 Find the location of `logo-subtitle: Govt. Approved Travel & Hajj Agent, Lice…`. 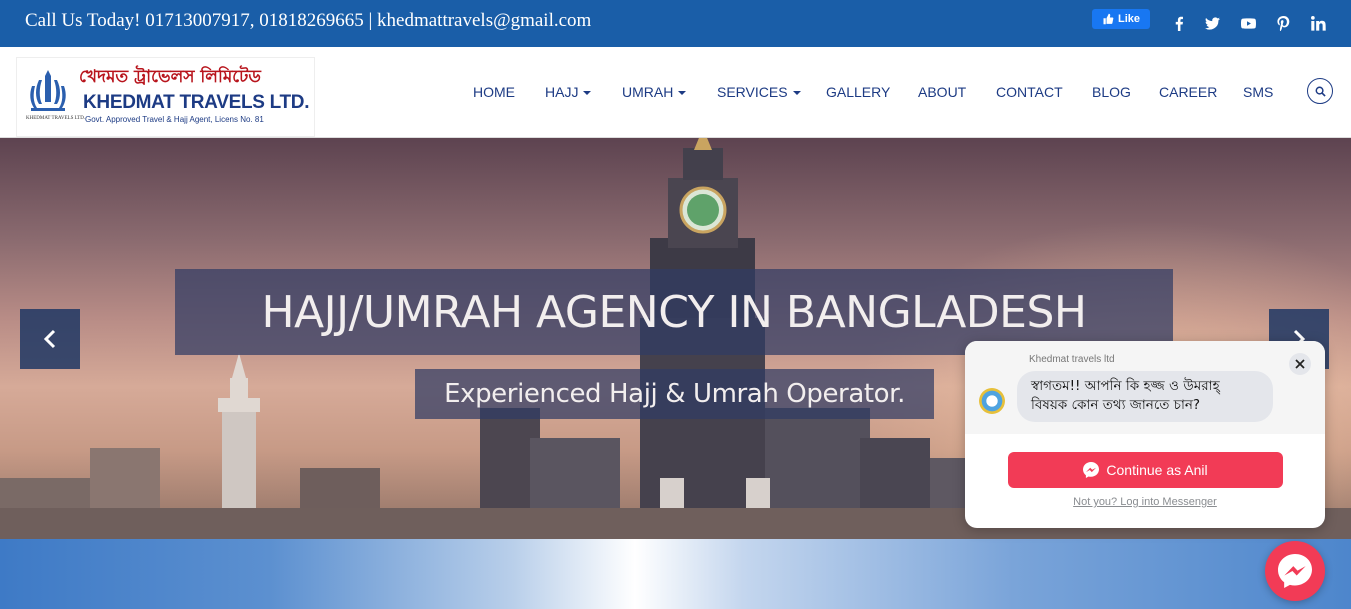

logo-subtitle: Govt. Approved Travel & Hajj Agent, Lice… is located at coordinates (174, 119).